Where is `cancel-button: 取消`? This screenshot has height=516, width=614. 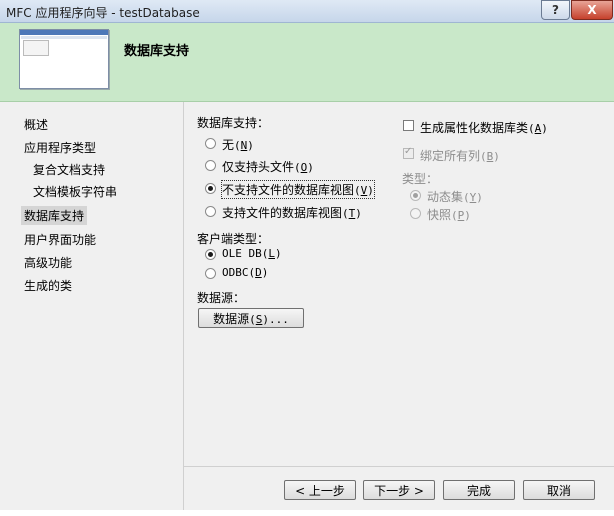
cancel-button: 取消 is located at coordinates (559, 490).